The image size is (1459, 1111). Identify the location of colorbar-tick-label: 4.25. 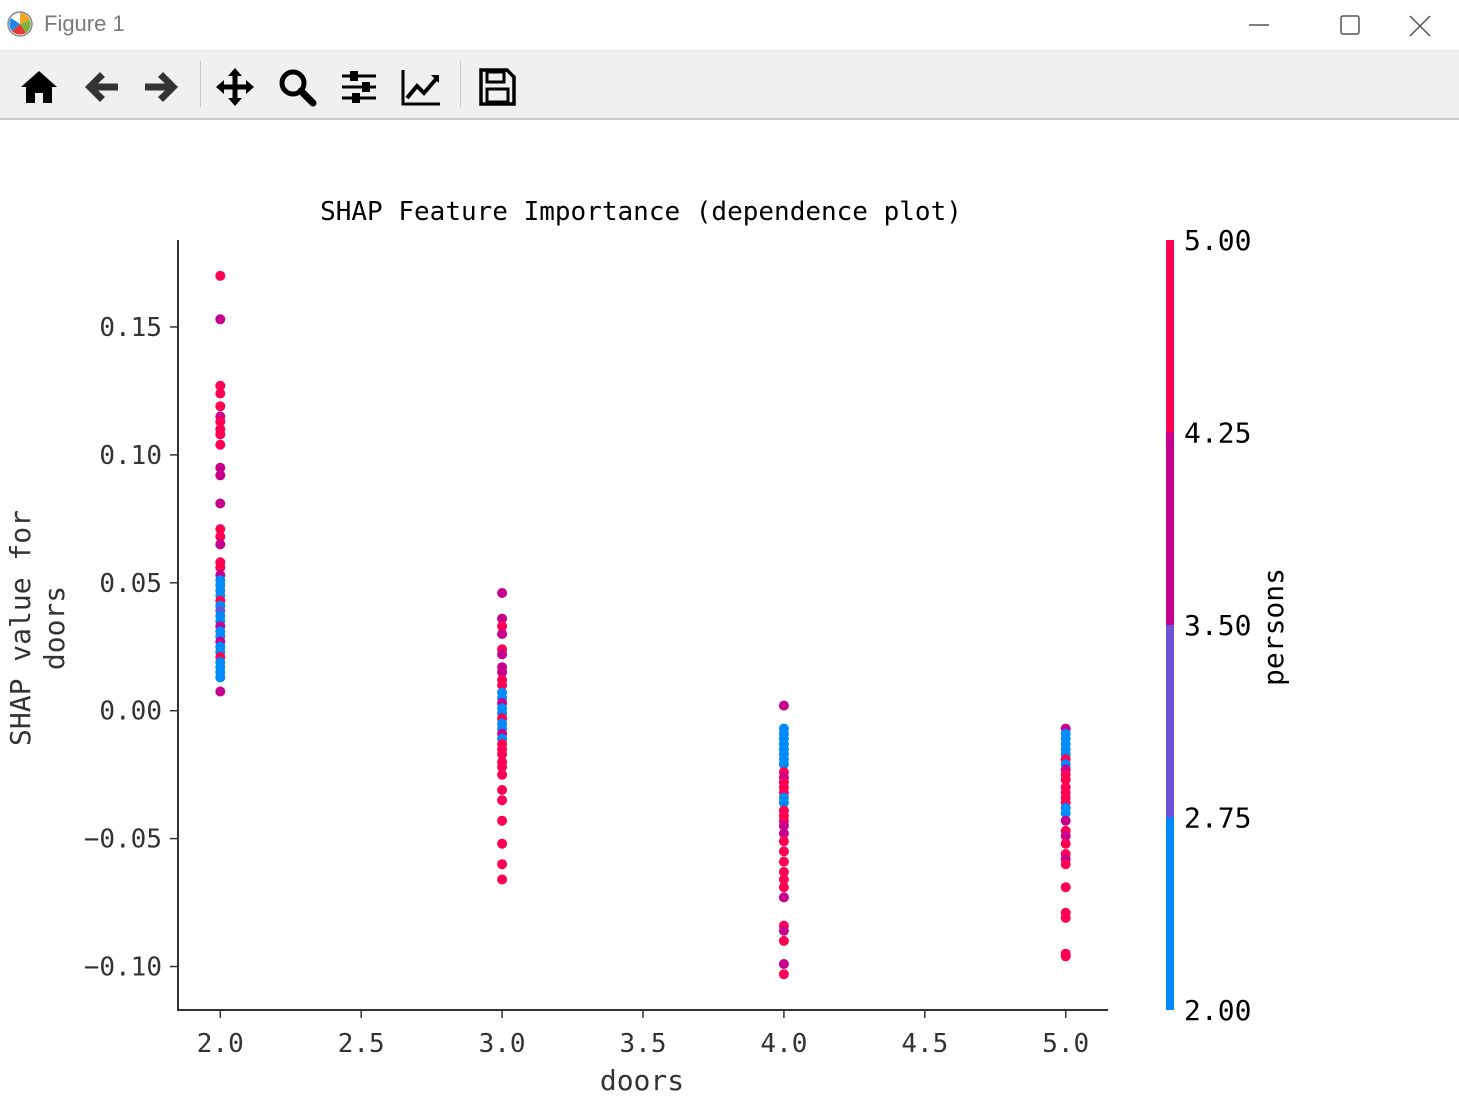
(1217, 433).